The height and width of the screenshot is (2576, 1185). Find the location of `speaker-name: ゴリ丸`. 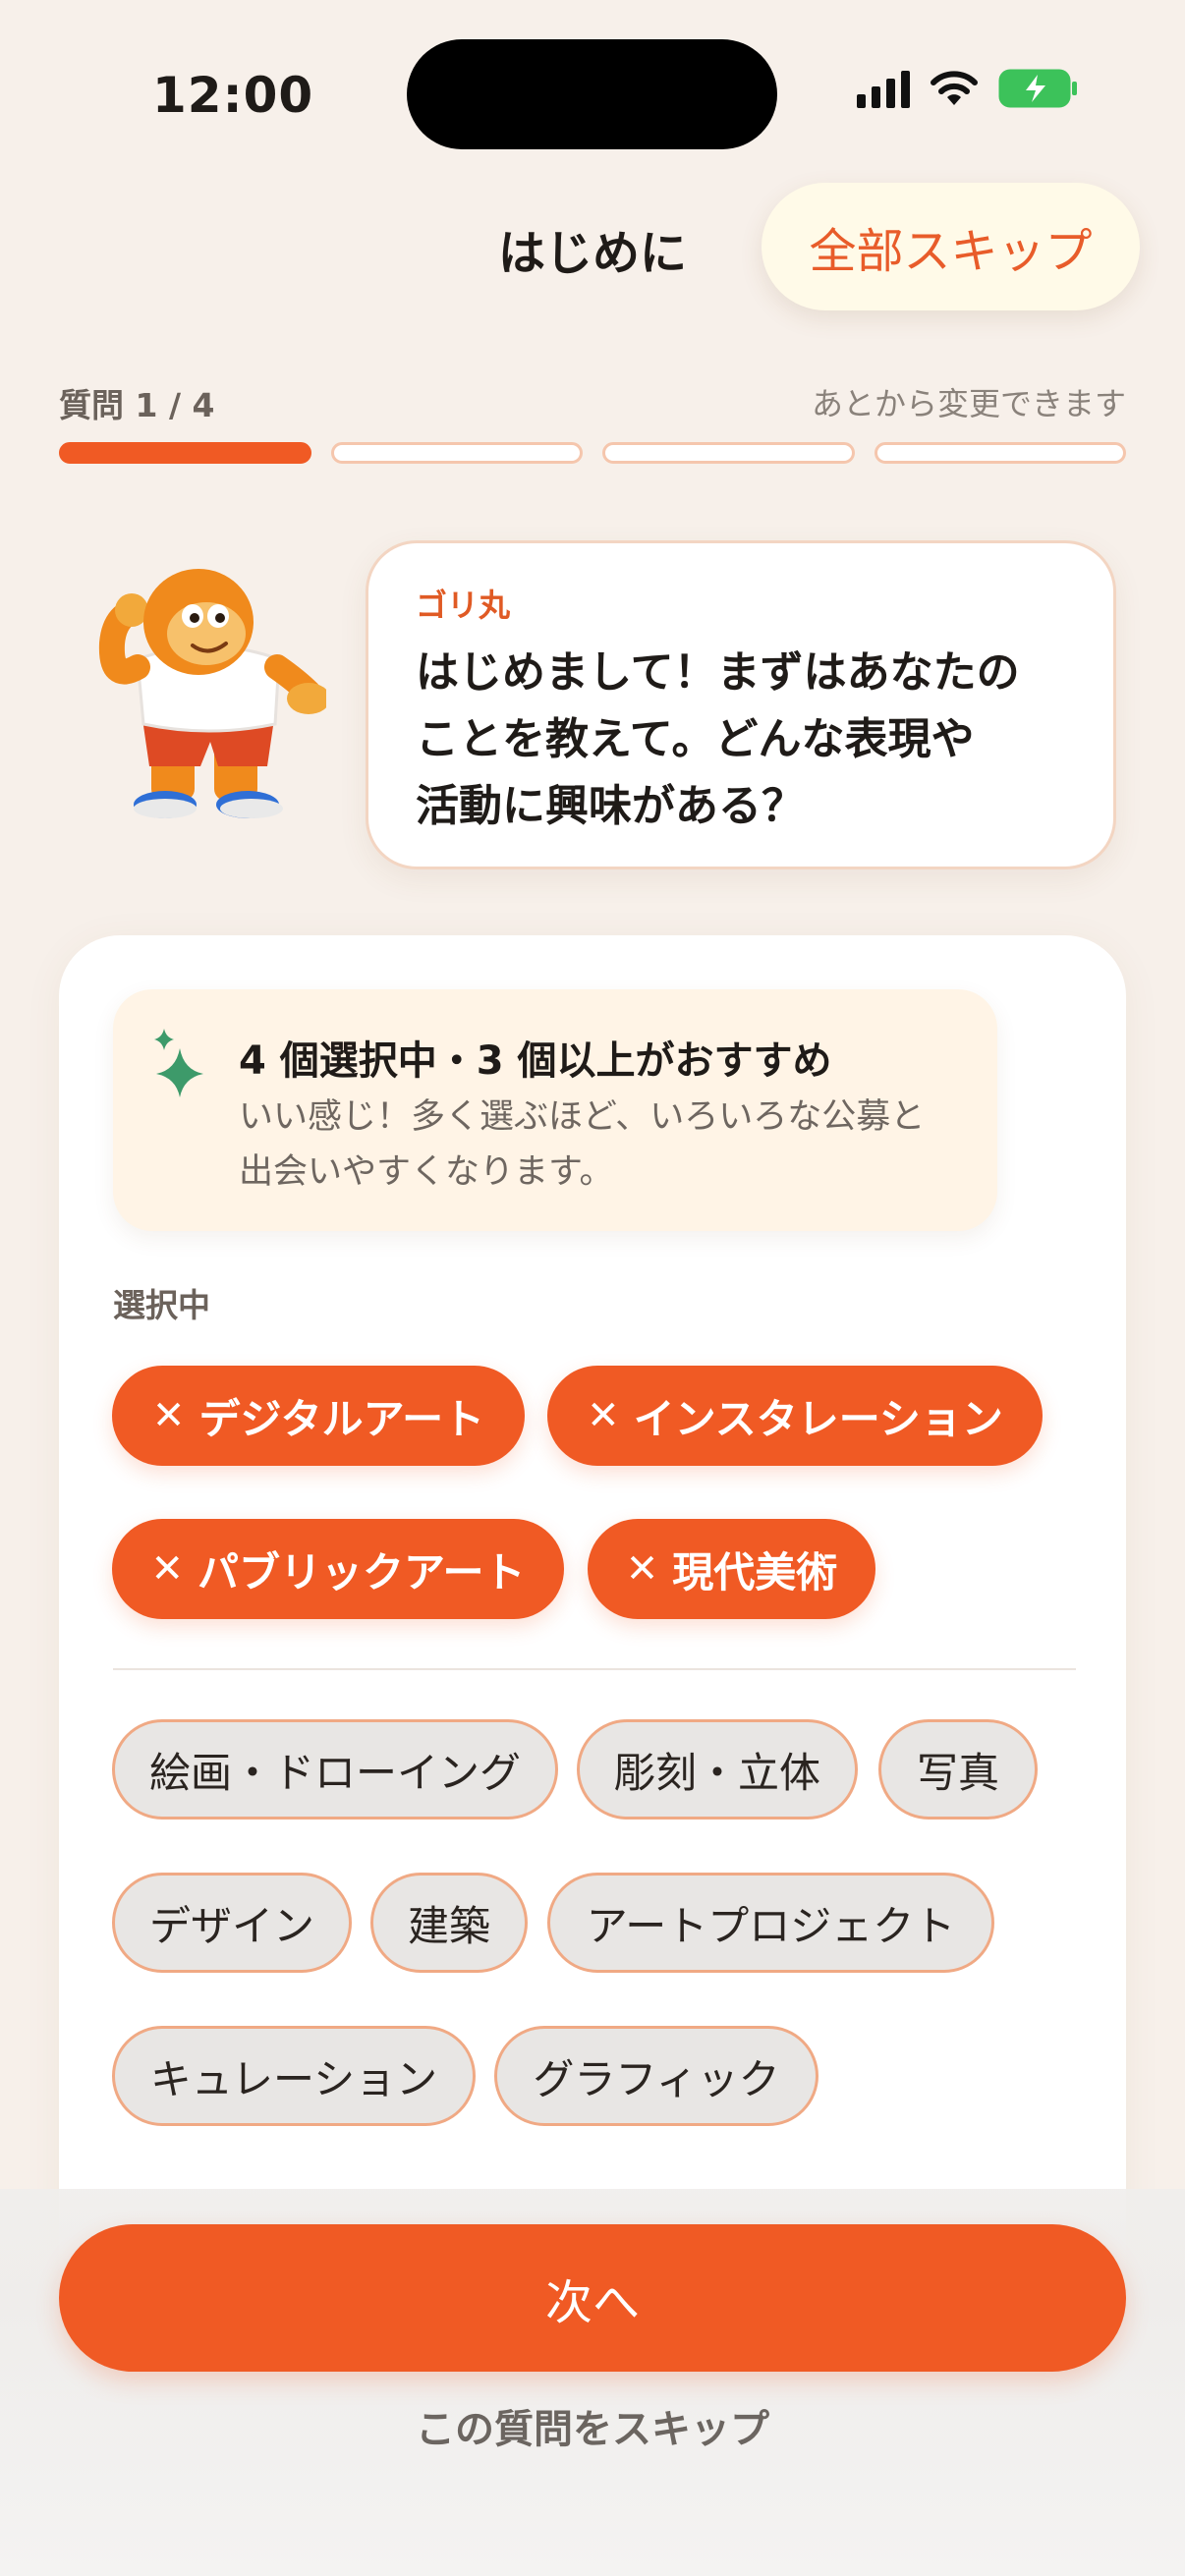

speaker-name: ゴリ丸 is located at coordinates (464, 605).